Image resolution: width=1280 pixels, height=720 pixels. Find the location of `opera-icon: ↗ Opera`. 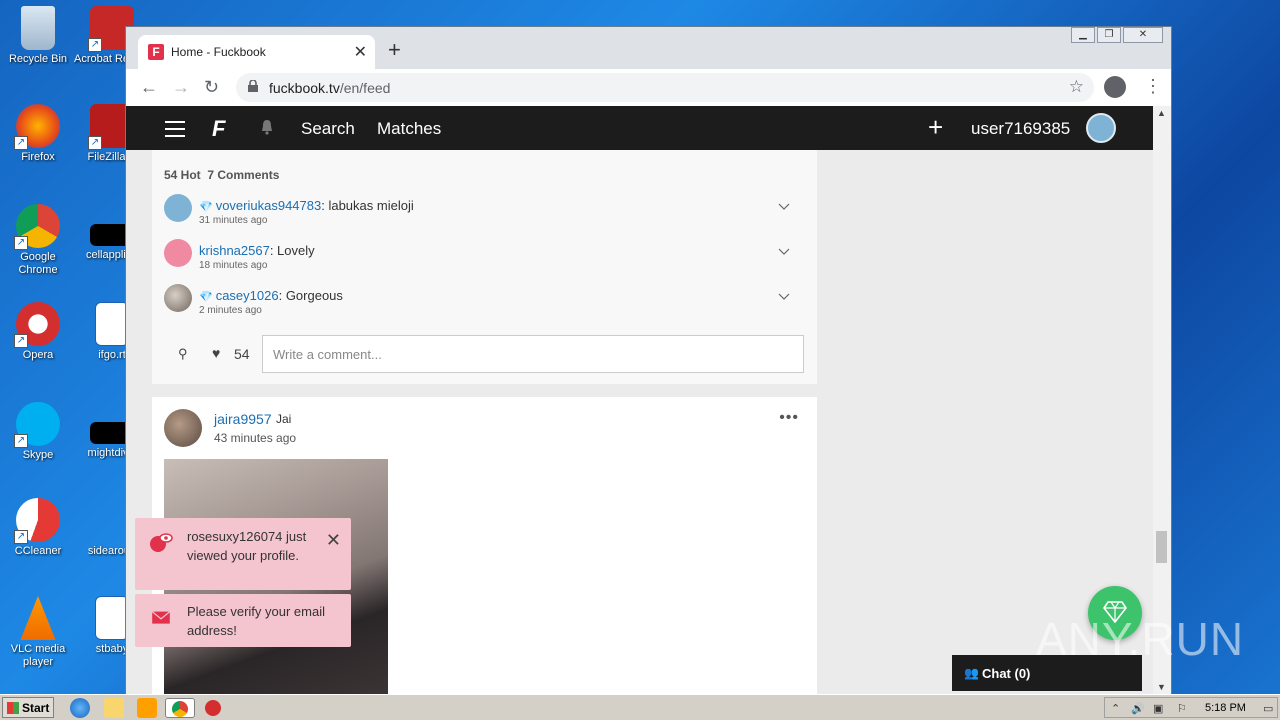

opera-icon: ↗ Opera is located at coordinates (38, 332).